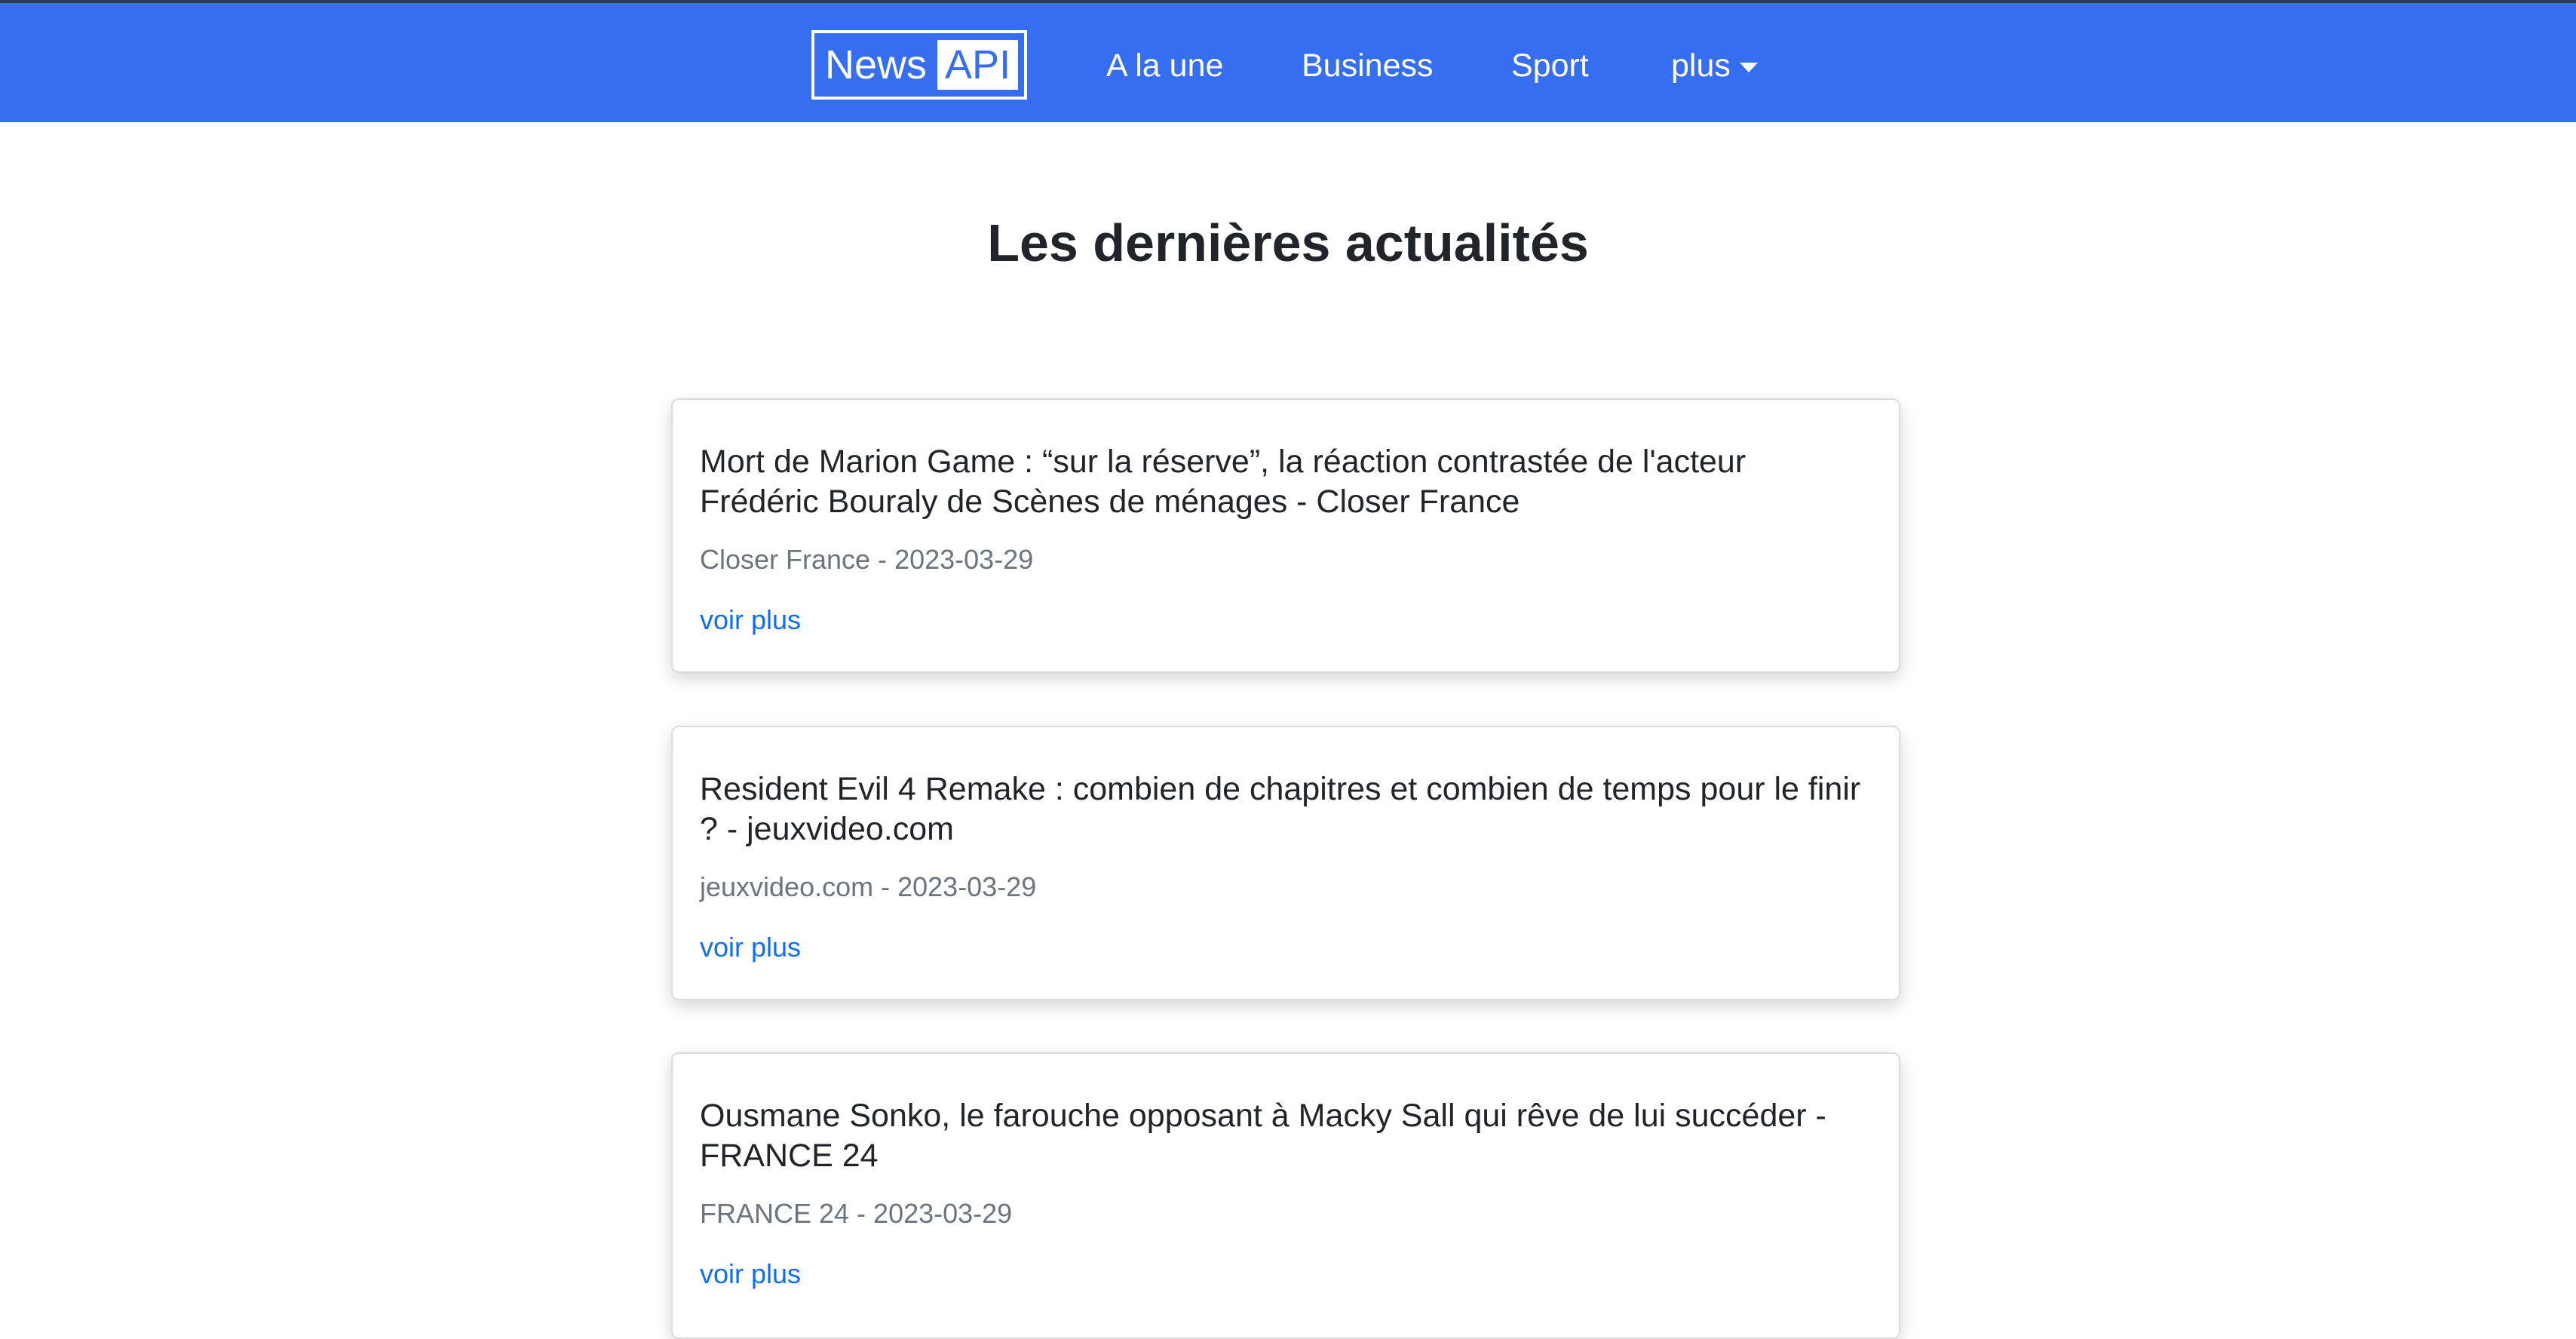 Image resolution: width=2576 pixels, height=1339 pixels. I want to click on nav-dropdown-plus-label: plus, so click(1701, 66).